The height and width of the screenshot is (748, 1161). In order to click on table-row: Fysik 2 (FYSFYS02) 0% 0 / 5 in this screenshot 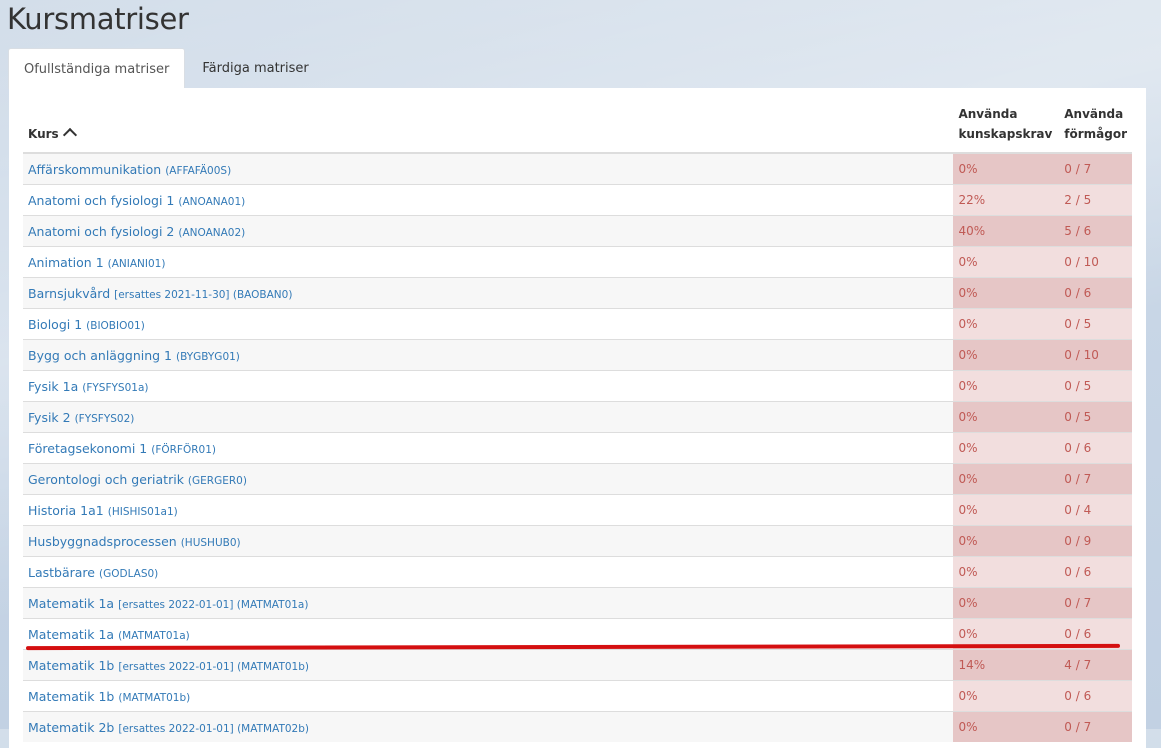, I will do `click(577, 417)`.